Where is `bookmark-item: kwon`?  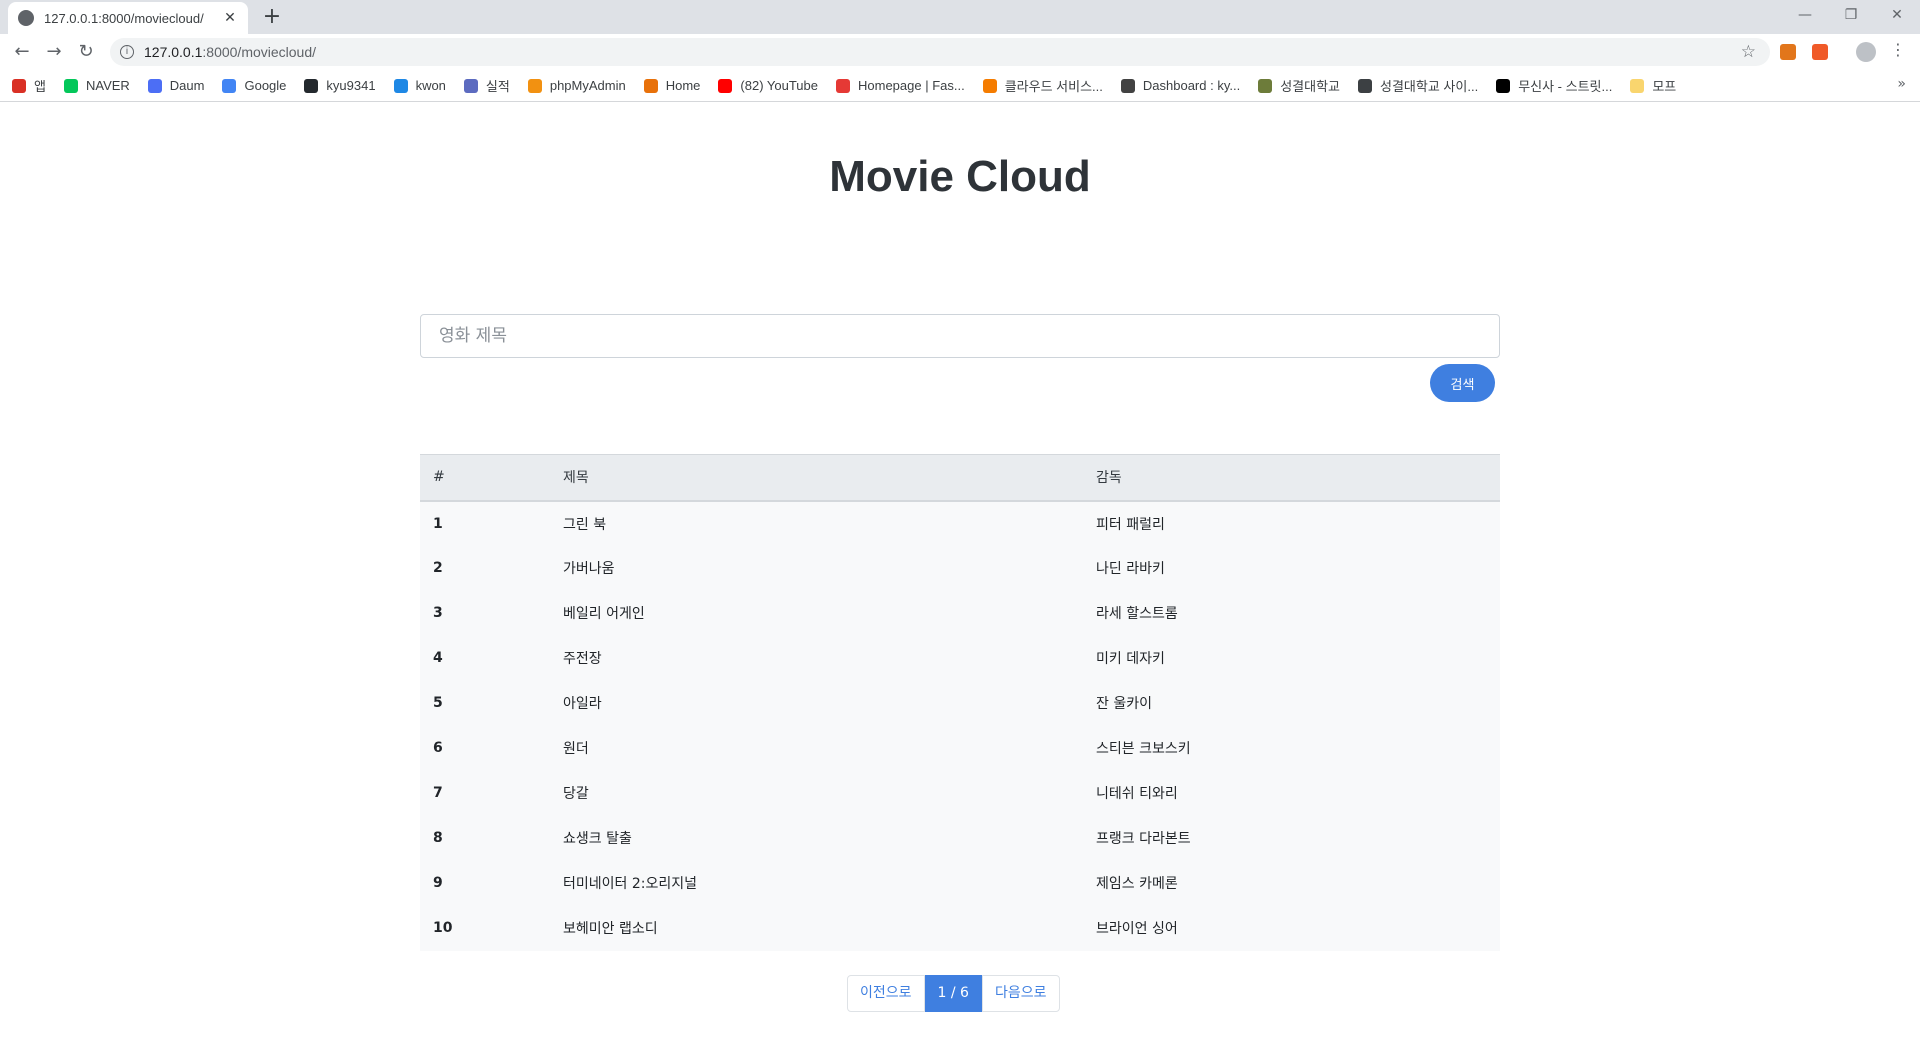 bookmark-item: kwon is located at coordinates (419, 85).